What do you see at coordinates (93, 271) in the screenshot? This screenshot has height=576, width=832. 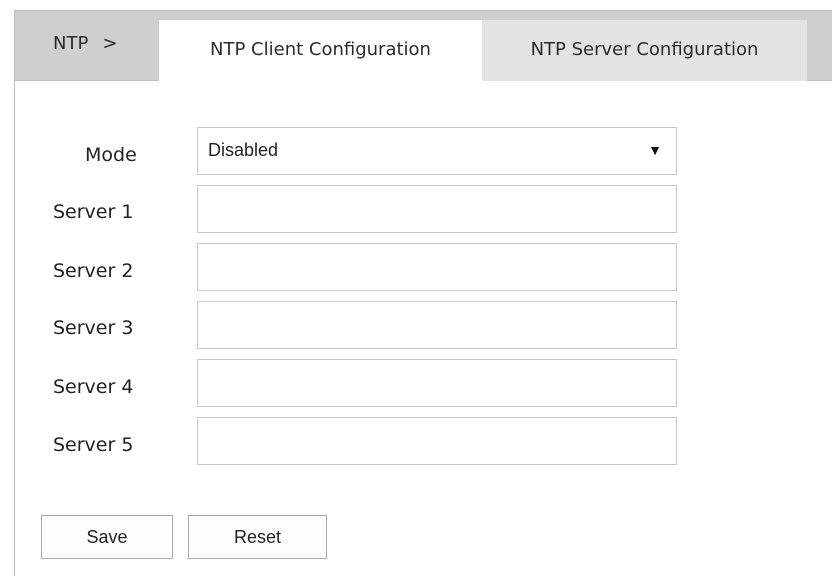 I see `server-2-label: Server 2` at bounding box center [93, 271].